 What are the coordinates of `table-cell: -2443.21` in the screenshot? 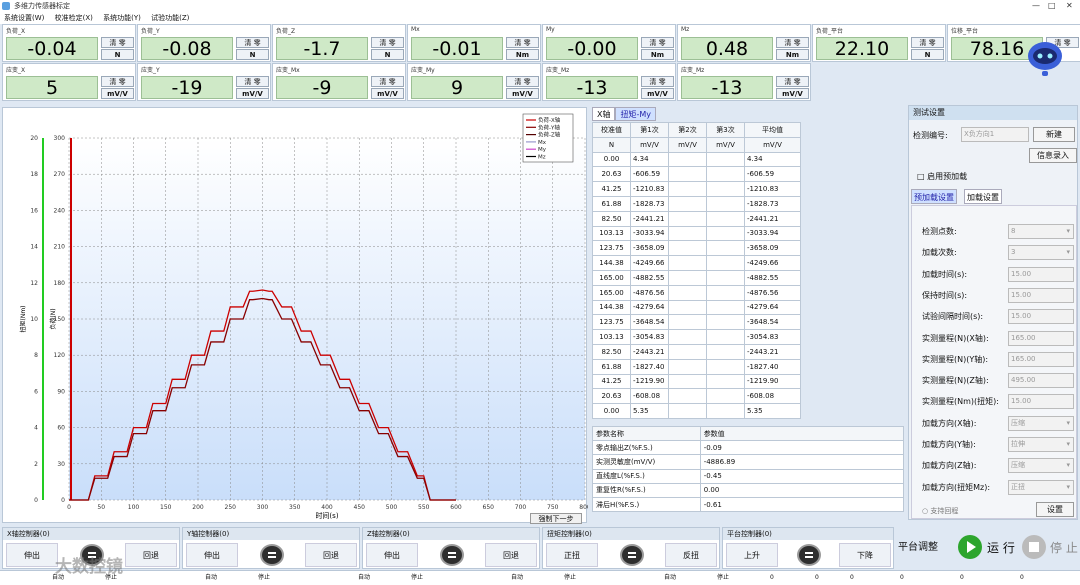 It's located at (772, 351).